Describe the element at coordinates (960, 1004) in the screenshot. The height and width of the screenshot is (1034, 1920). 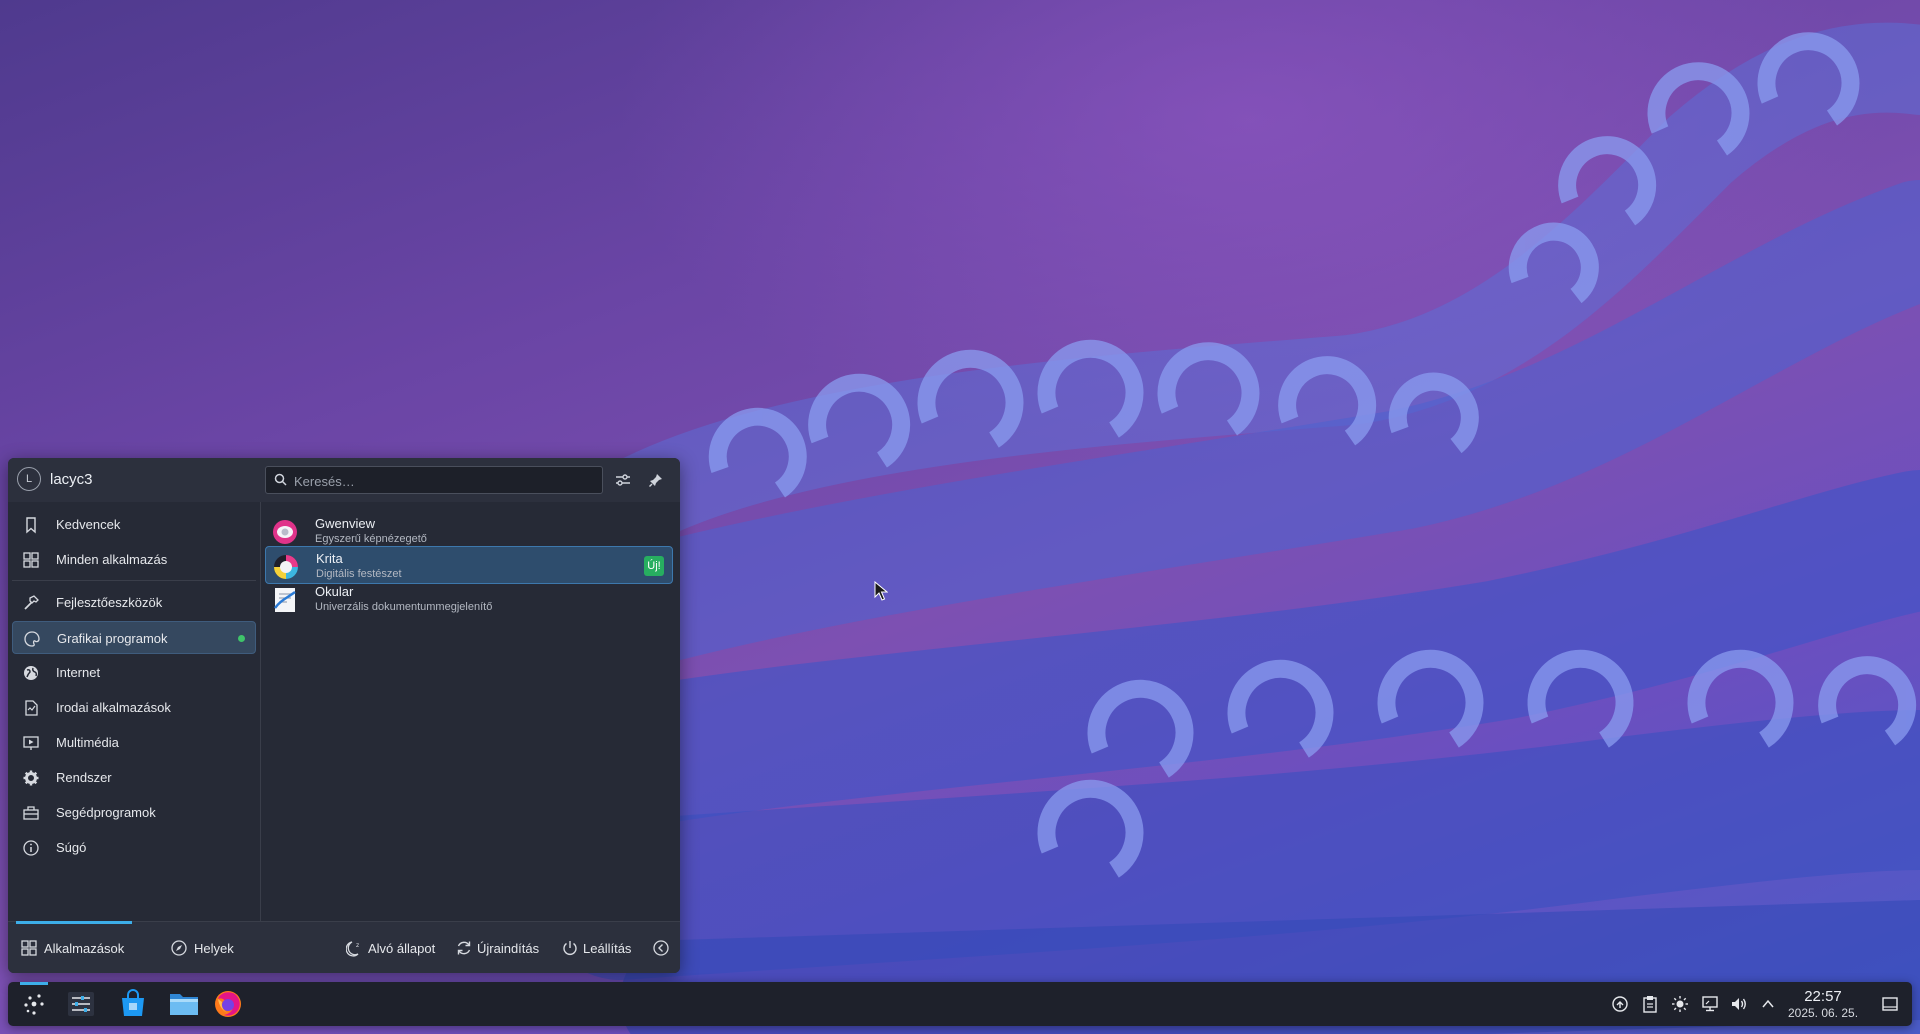
I see `taskbar: 22:57 2025. 06. 25.` at that location.